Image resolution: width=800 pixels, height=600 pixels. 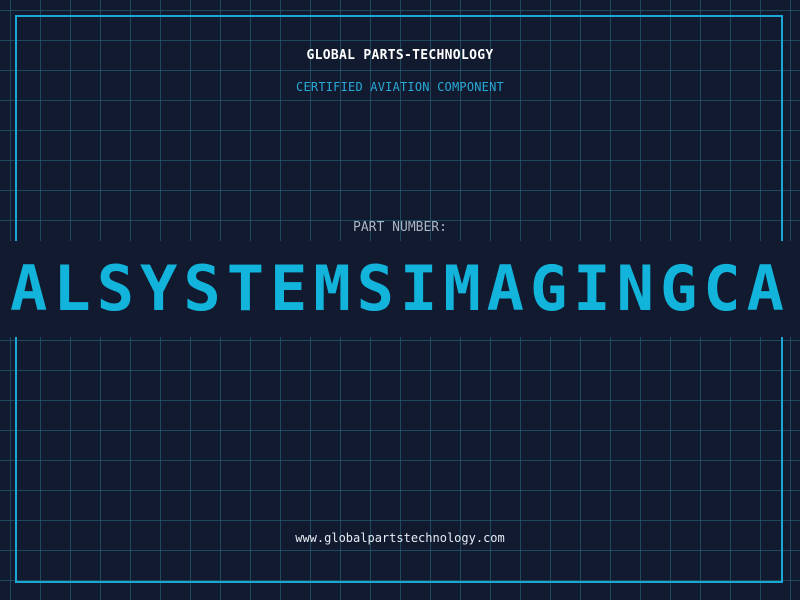 What do you see at coordinates (400, 55) in the screenshot?
I see `company-name: GLOBAL PARTS-TECHNOLOGY` at bounding box center [400, 55].